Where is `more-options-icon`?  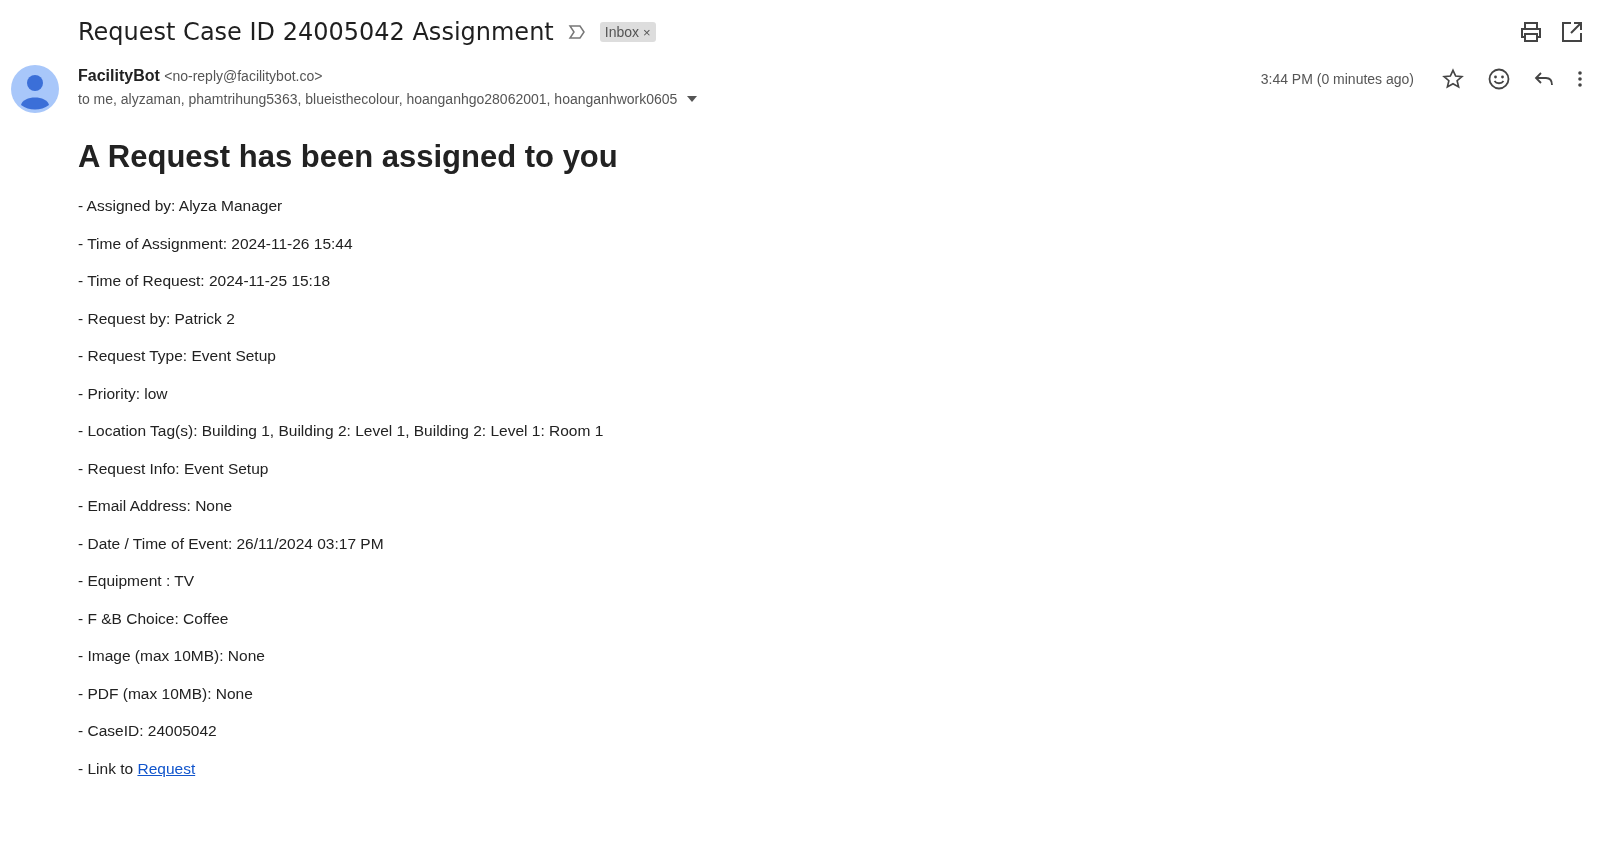
more-options-icon is located at coordinates (1580, 79).